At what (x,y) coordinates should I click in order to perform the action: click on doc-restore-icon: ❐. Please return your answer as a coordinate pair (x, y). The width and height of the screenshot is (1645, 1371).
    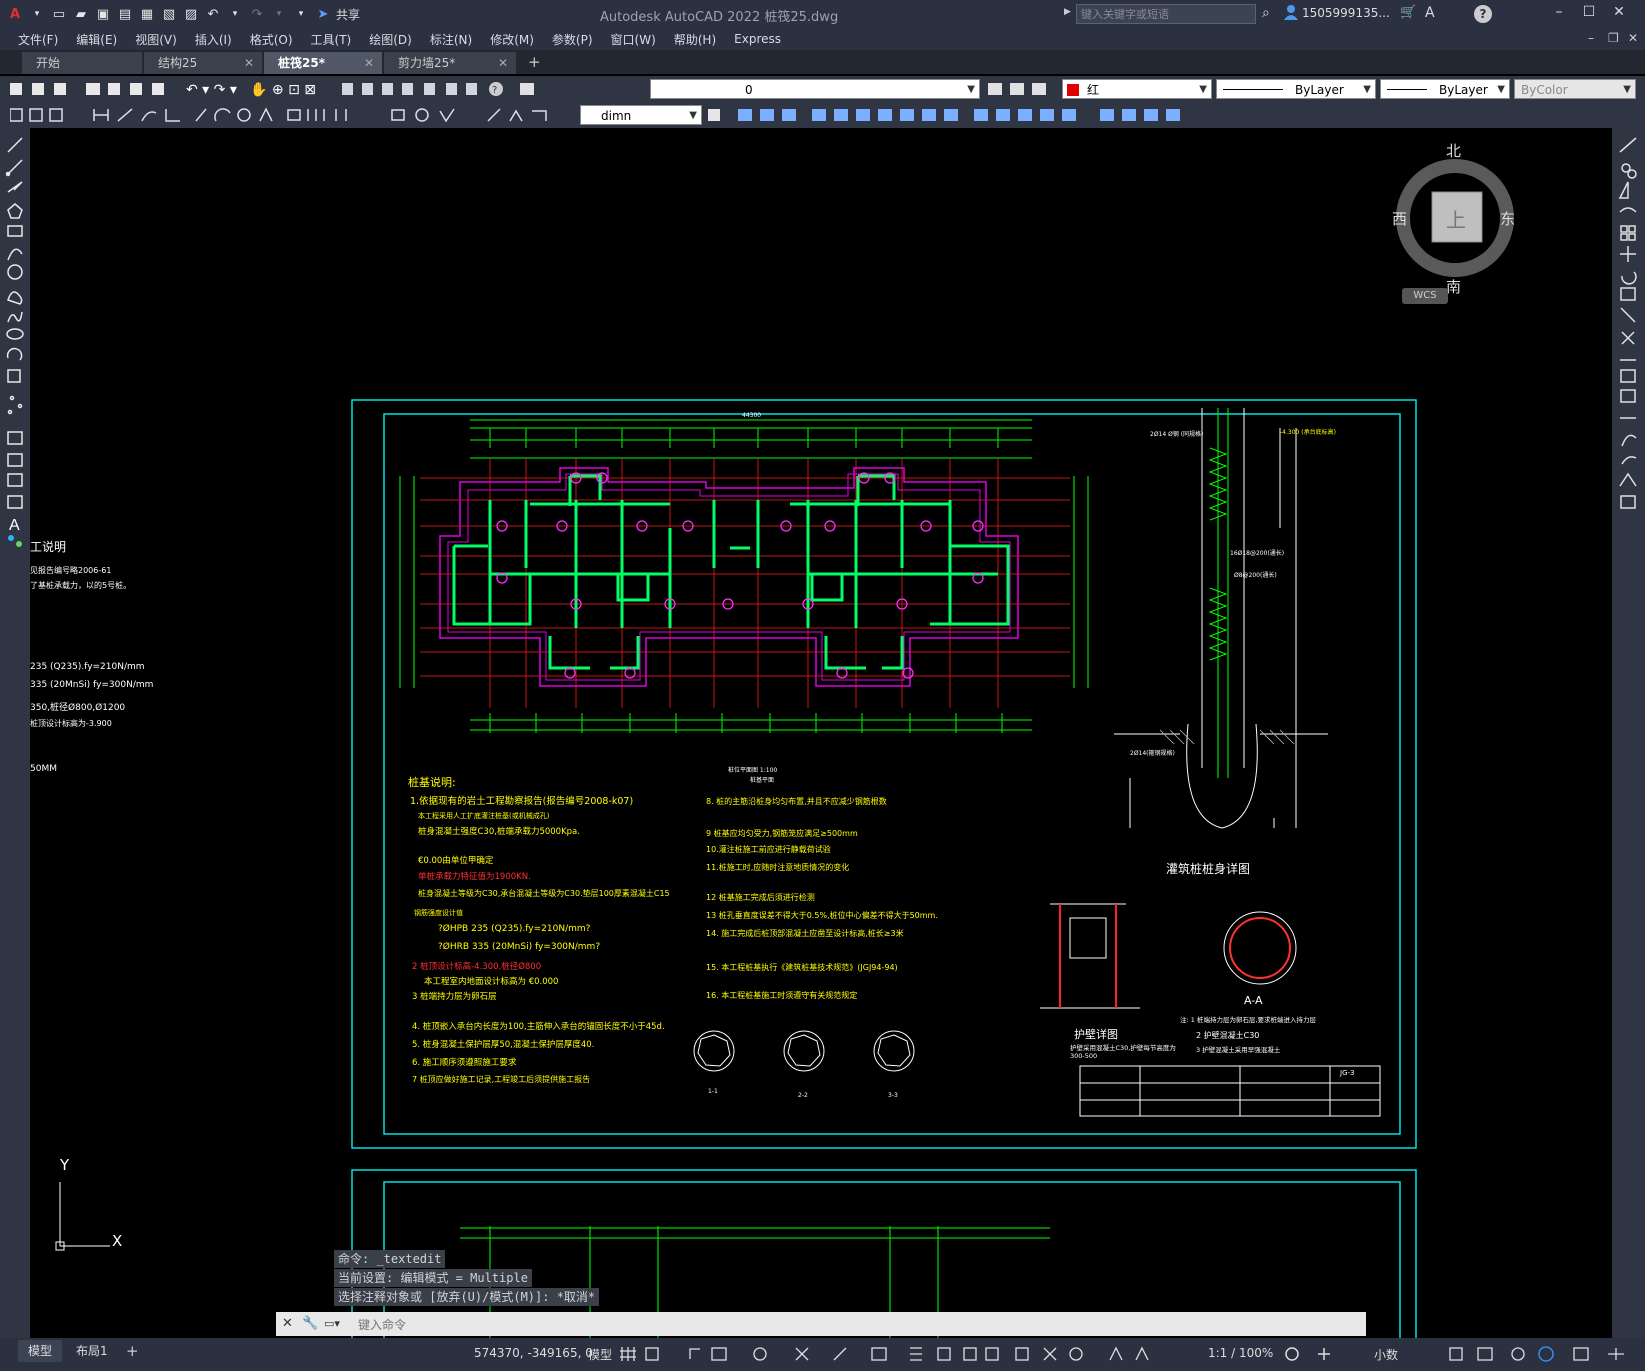
    Looking at the image, I should click on (1613, 38).